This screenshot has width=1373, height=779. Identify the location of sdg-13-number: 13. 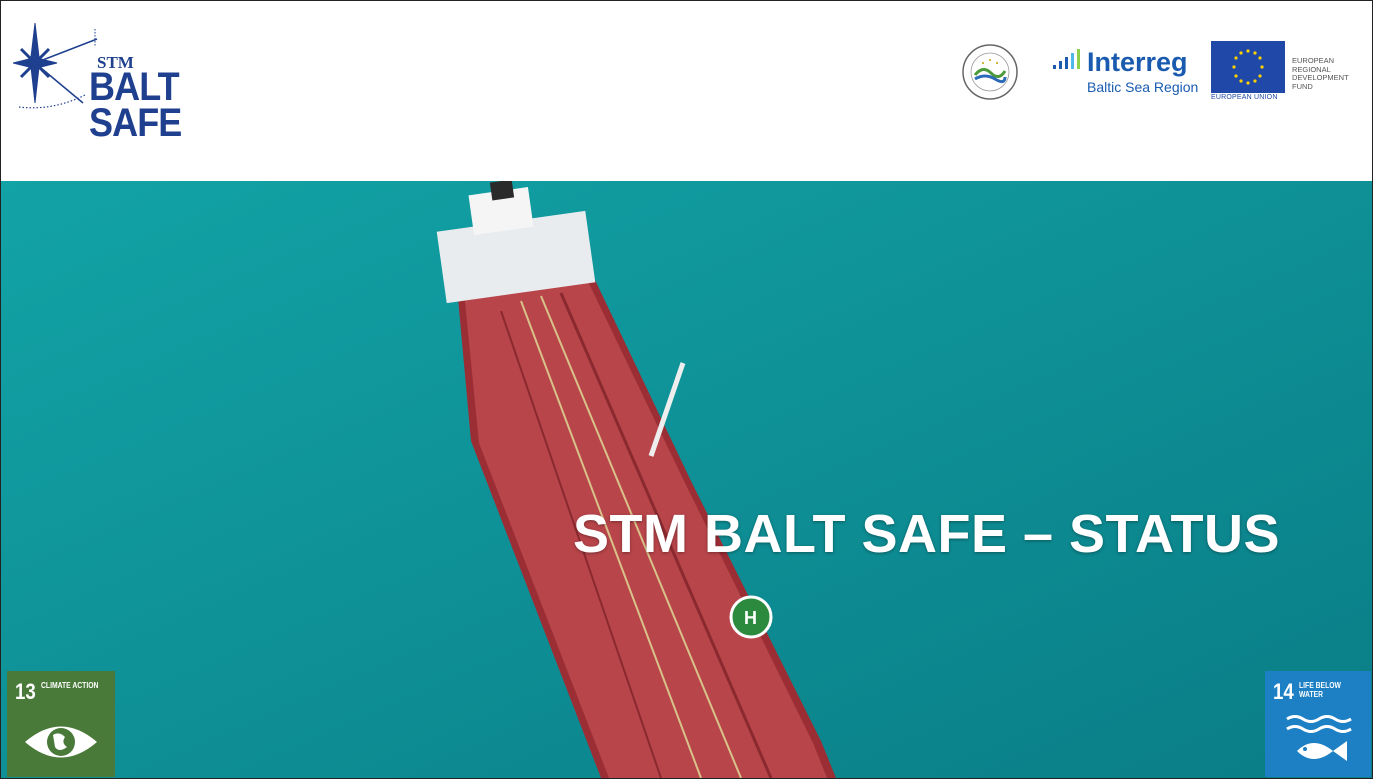
(25, 691).